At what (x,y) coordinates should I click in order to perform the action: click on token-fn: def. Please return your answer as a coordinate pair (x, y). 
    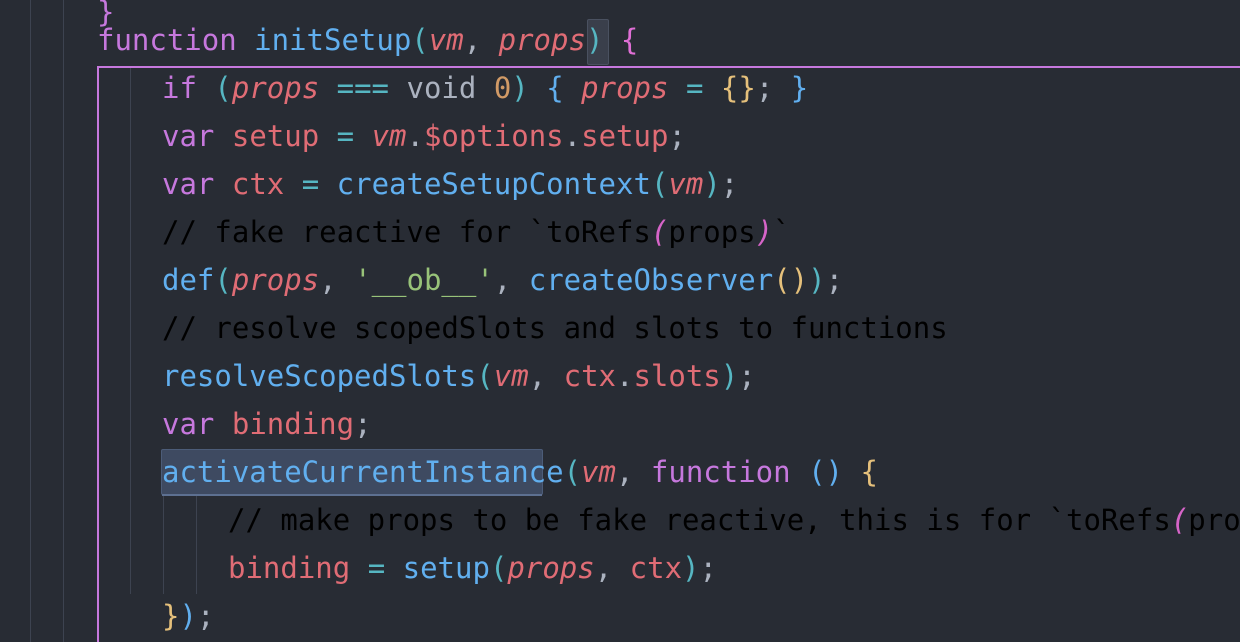
    Looking at the image, I should click on (188, 280).